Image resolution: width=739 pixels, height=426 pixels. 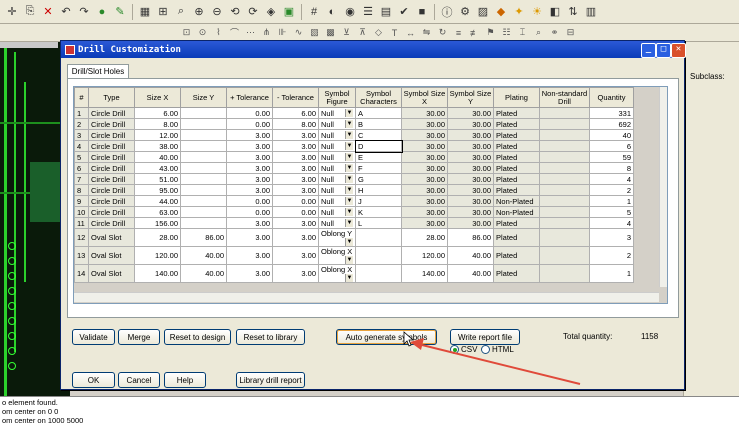 What do you see at coordinates (611, 157) in the screenshot?
I see `table-cell: 59` at bounding box center [611, 157].